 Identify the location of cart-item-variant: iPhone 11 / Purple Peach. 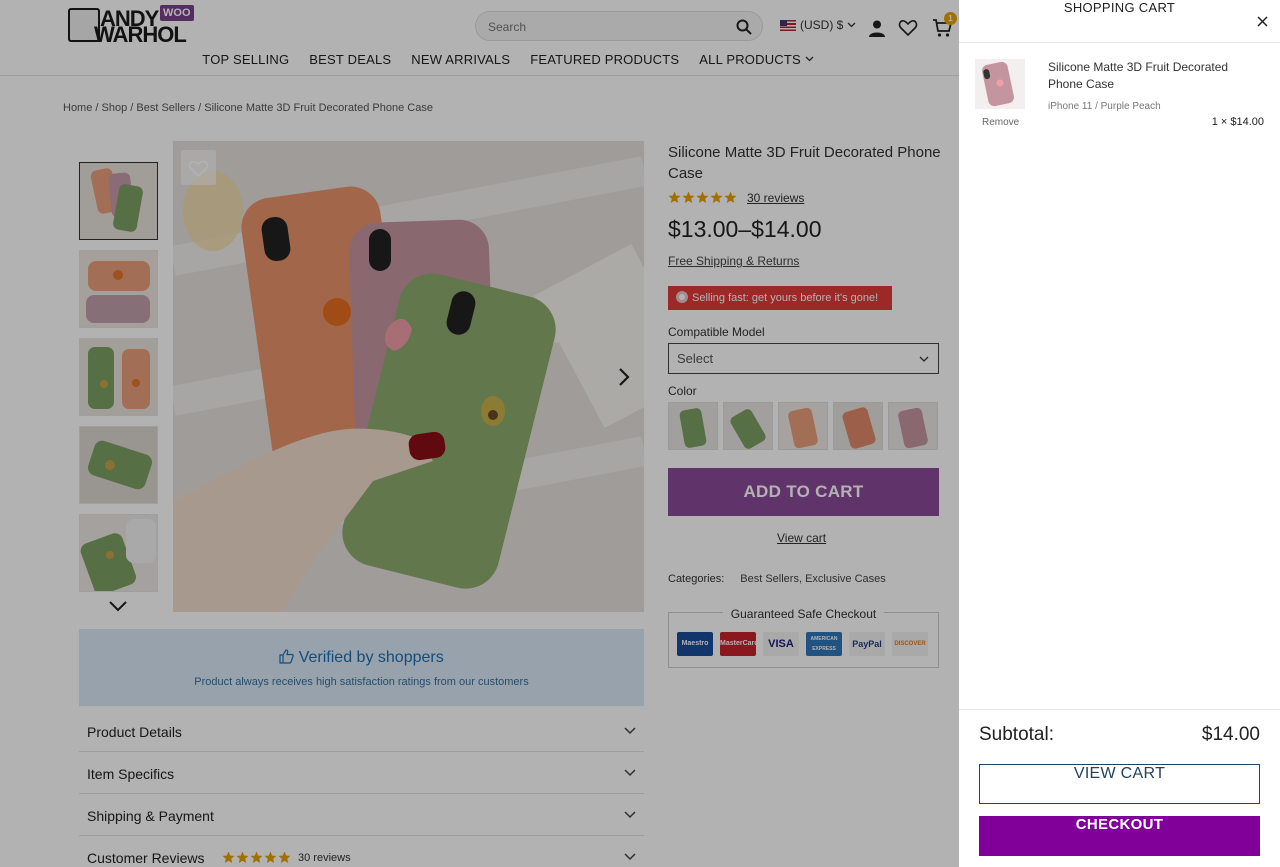
(1104, 106).